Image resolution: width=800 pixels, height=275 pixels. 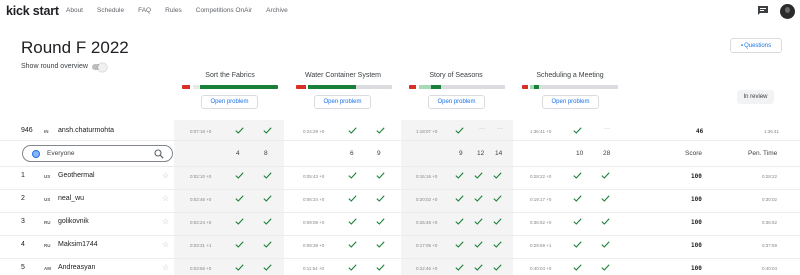 I want to click on problem-title-3: Story of Seasons, so click(x=456, y=75).